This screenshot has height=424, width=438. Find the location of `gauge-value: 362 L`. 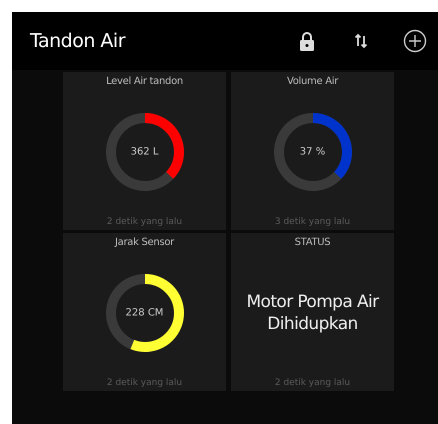

gauge-value: 362 L is located at coordinates (144, 152).